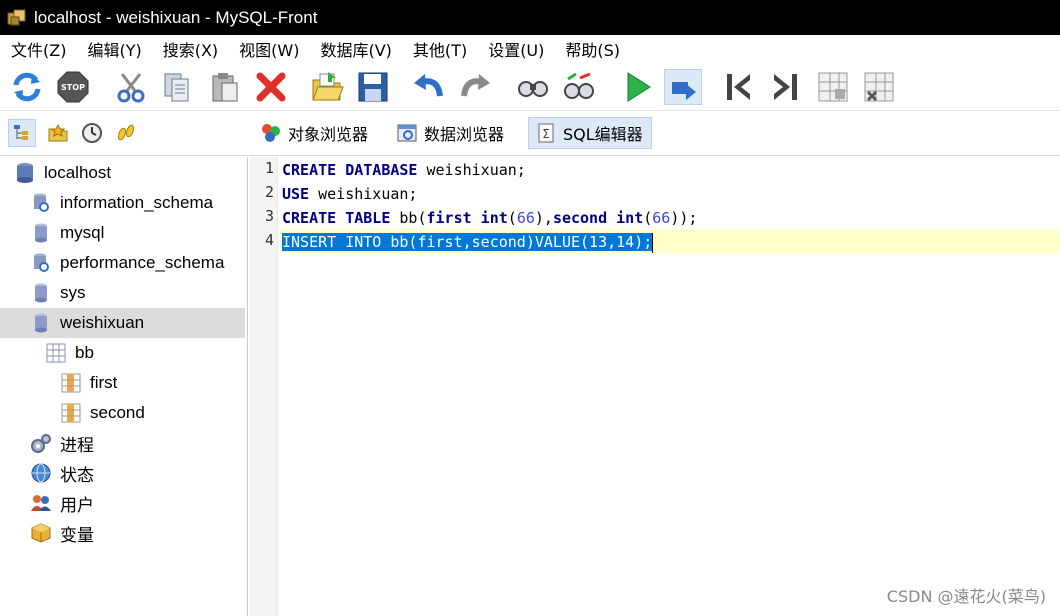 The height and width of the screenshot is (616, 1060). What do you see at coordinates (122, 383) in the screenshot?
I see `tree-item-first: first` at bounding box center [122, 383].